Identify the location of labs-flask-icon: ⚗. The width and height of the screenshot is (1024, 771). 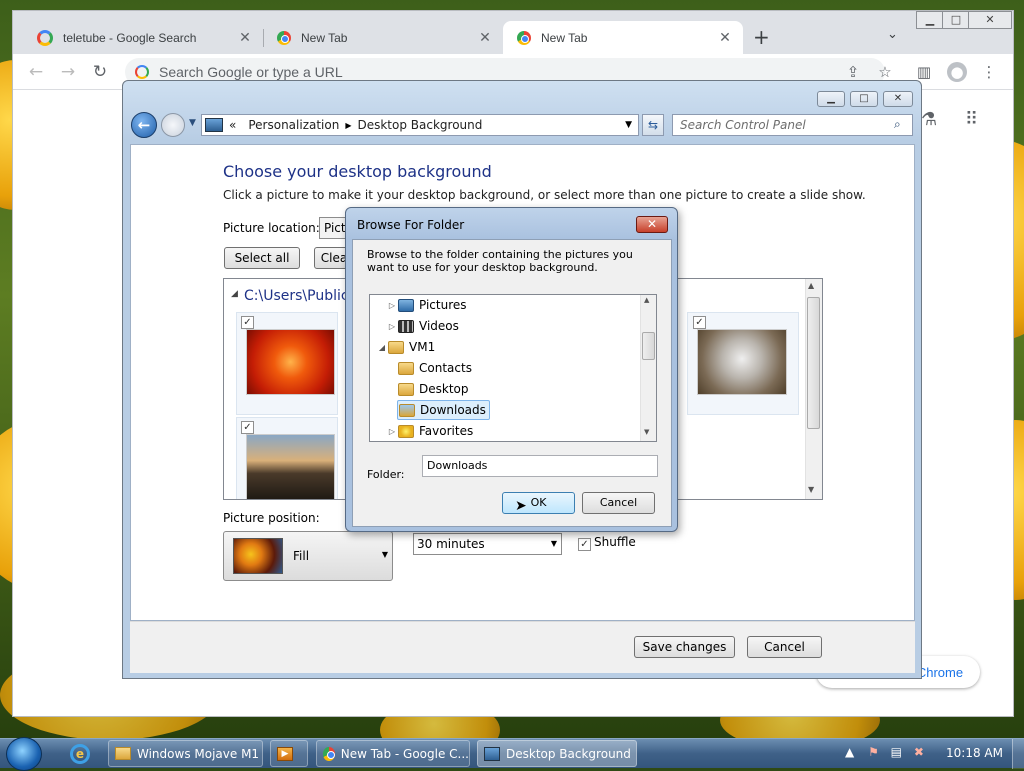
(929, 119).